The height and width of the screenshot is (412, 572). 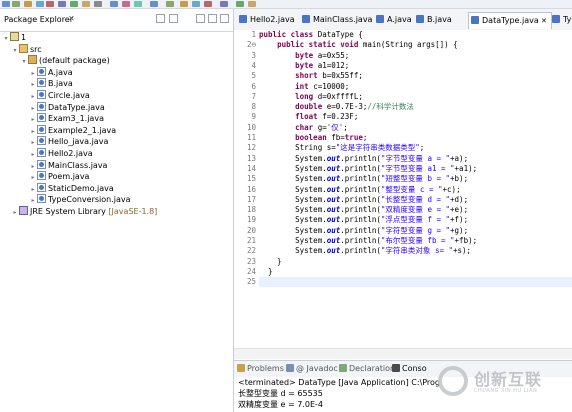 I want to click on tree-item: ▸ Exam3_1.java, so click(x=66, y=119).